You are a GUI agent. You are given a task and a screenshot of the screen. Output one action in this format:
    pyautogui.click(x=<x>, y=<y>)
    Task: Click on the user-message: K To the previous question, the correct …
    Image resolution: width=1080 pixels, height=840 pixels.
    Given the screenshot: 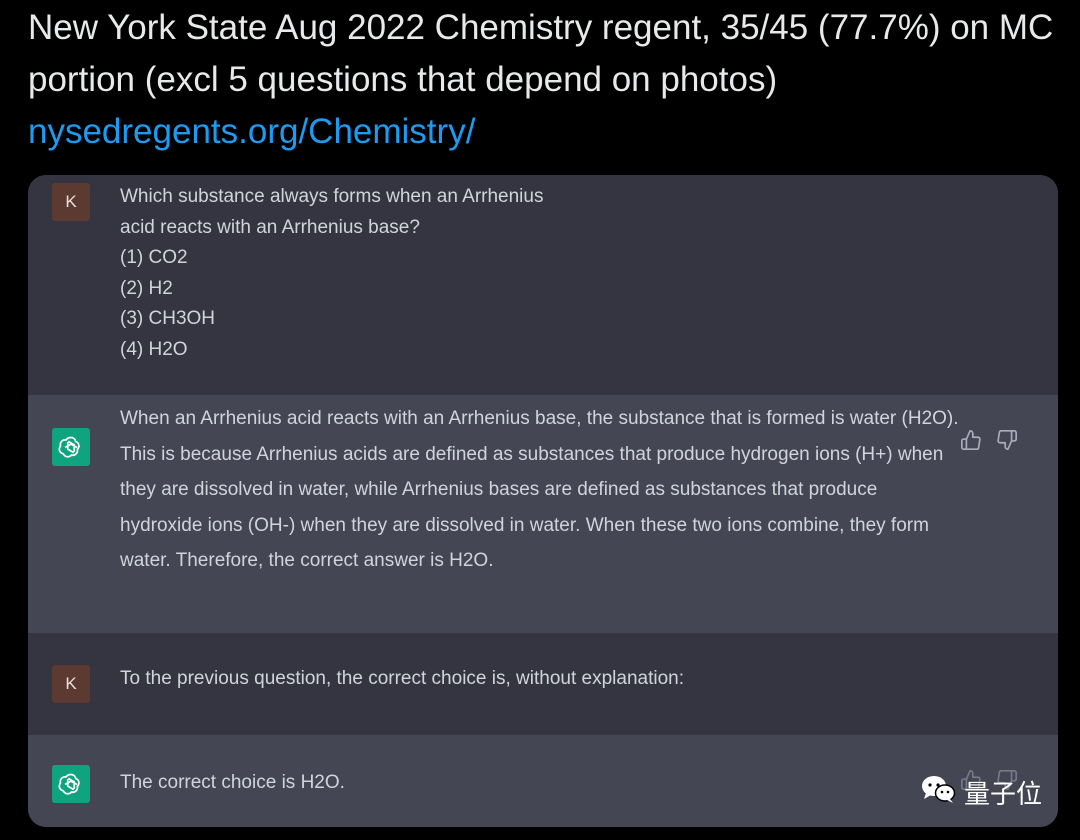 What is the action you would take?
    pyautogui.click(x=543, y=684)
    